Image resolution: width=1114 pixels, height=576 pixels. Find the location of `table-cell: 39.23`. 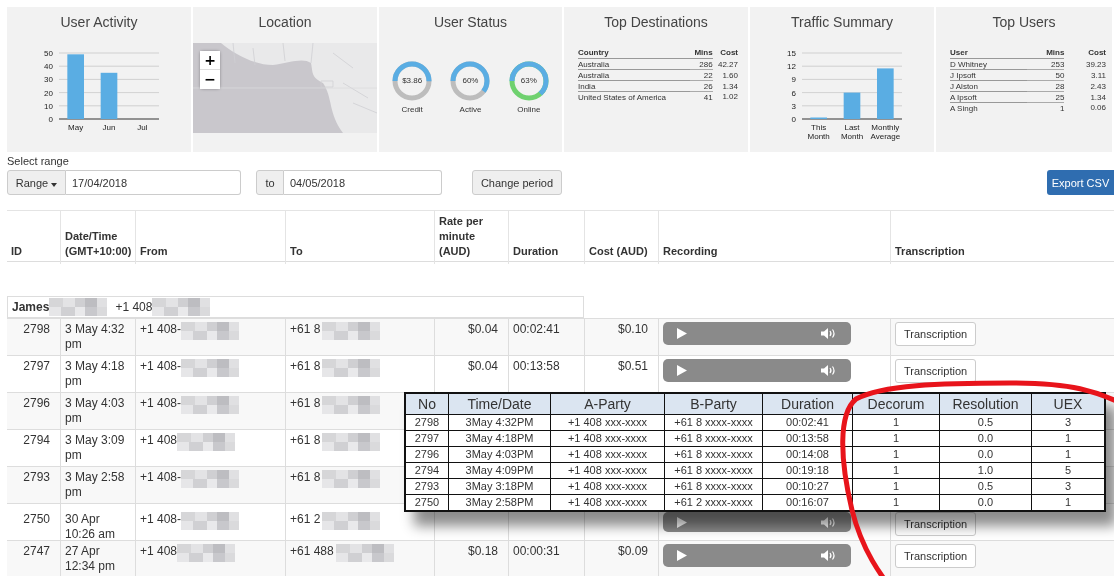

table-cell: 39.23 is located at coordinates (1085, 64).